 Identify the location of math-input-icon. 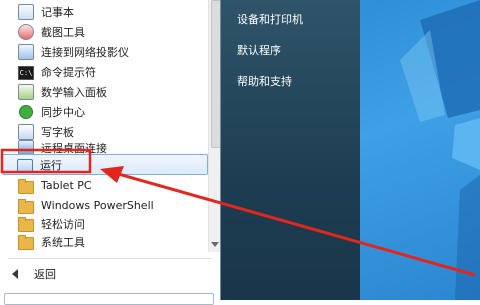
(26, 91).